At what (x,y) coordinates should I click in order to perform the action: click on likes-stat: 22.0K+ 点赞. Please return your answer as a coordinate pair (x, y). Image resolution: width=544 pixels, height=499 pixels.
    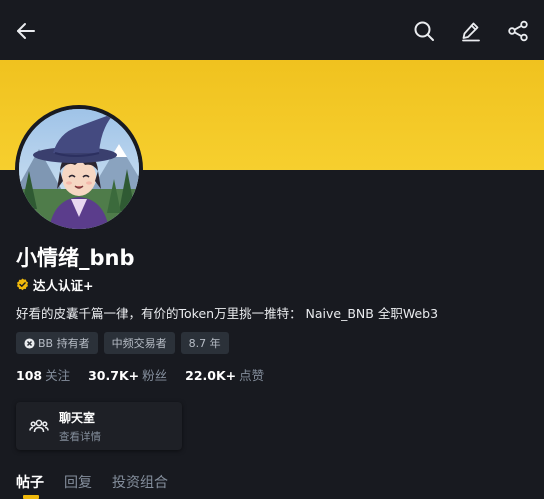
    Looking at the image, I should click on (224, 374).